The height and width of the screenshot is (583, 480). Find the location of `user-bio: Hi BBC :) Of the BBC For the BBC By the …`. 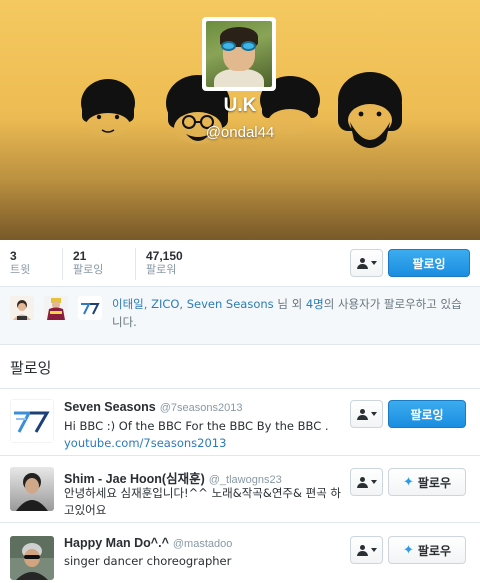

user-bio: Hi BBC :) Of the BBC For the BBC By the … is located at coordinates (206, 435).